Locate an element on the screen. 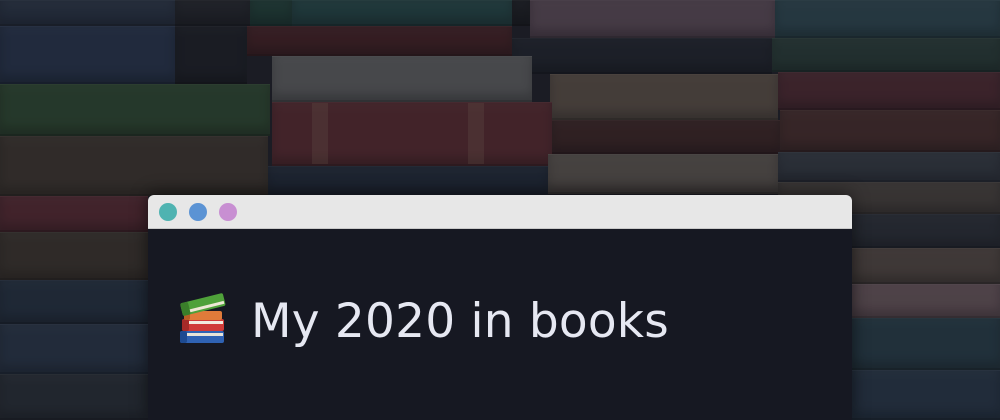 The height and width of the screenshot is (420, 1000). page-title-row: My 2020 in books is located at coordinates (422, 321).